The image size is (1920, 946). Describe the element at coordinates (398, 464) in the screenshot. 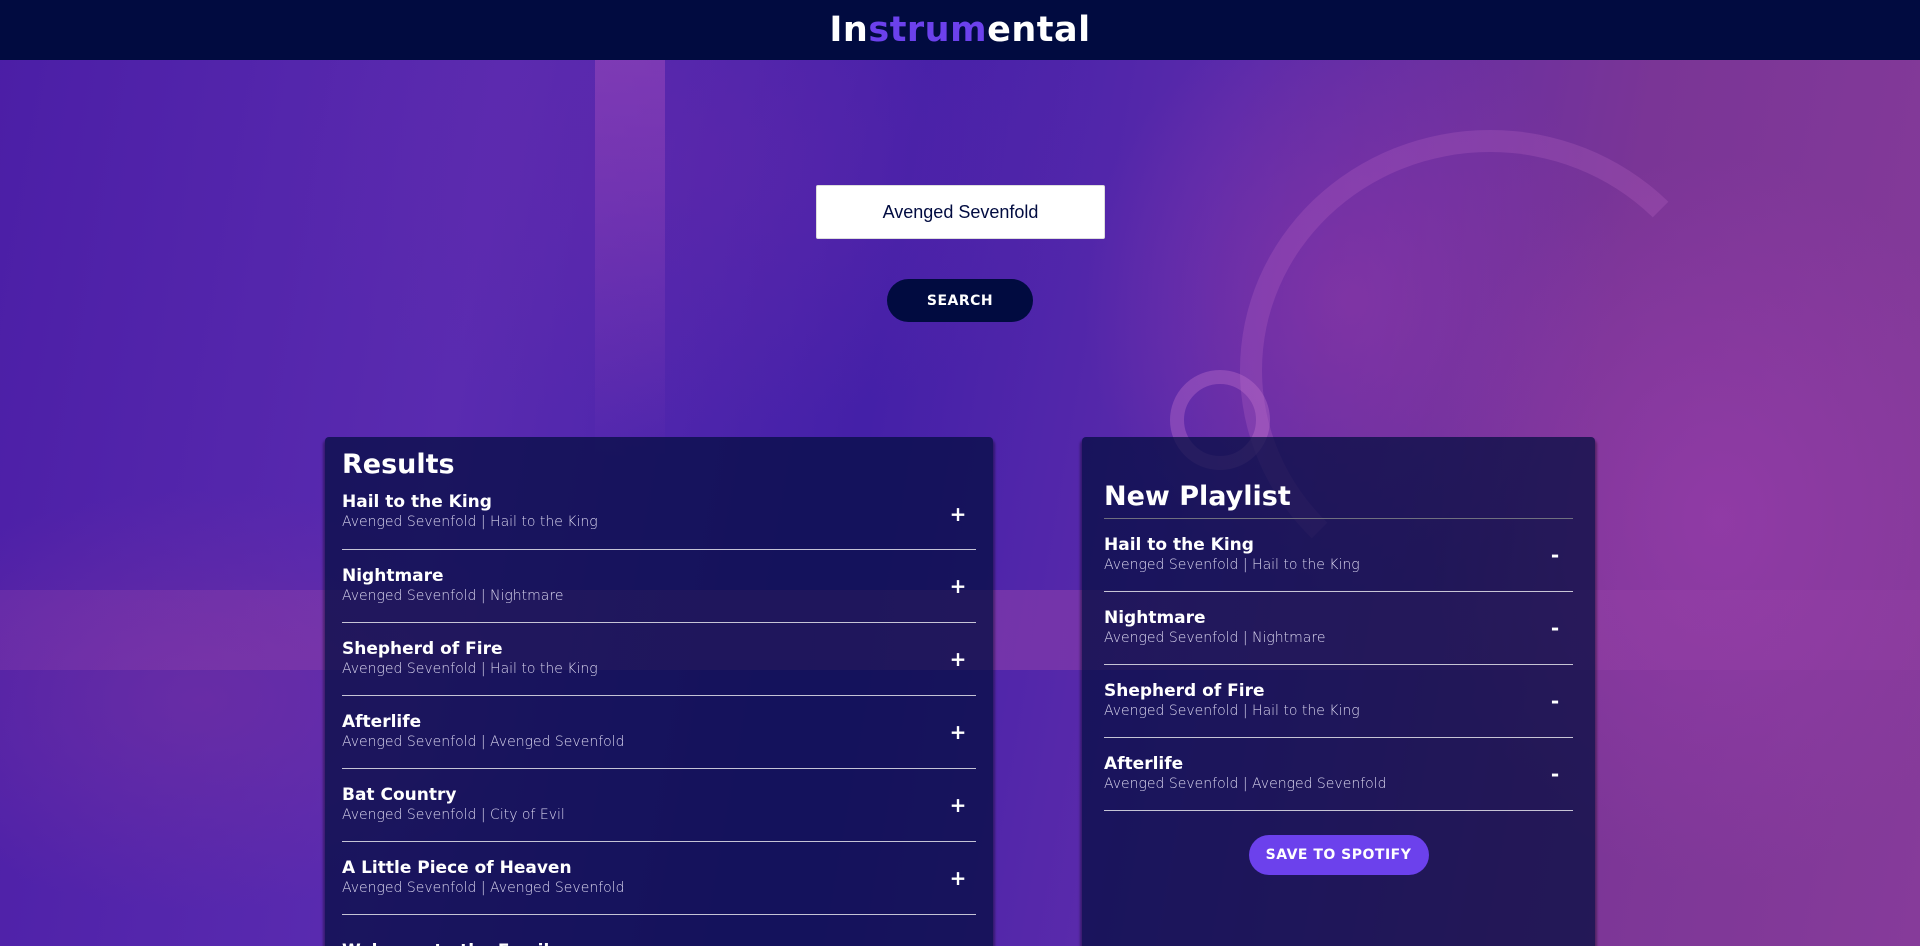

I see `results-title: Results` at that location.